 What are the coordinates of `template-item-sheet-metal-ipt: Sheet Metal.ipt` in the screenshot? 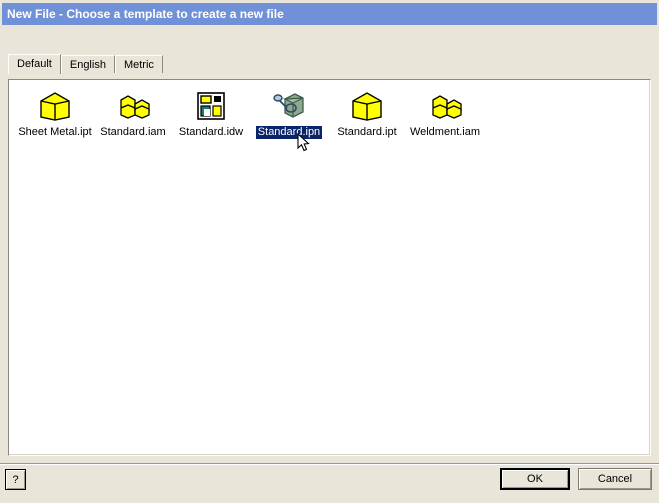 It's located at (55, 113).